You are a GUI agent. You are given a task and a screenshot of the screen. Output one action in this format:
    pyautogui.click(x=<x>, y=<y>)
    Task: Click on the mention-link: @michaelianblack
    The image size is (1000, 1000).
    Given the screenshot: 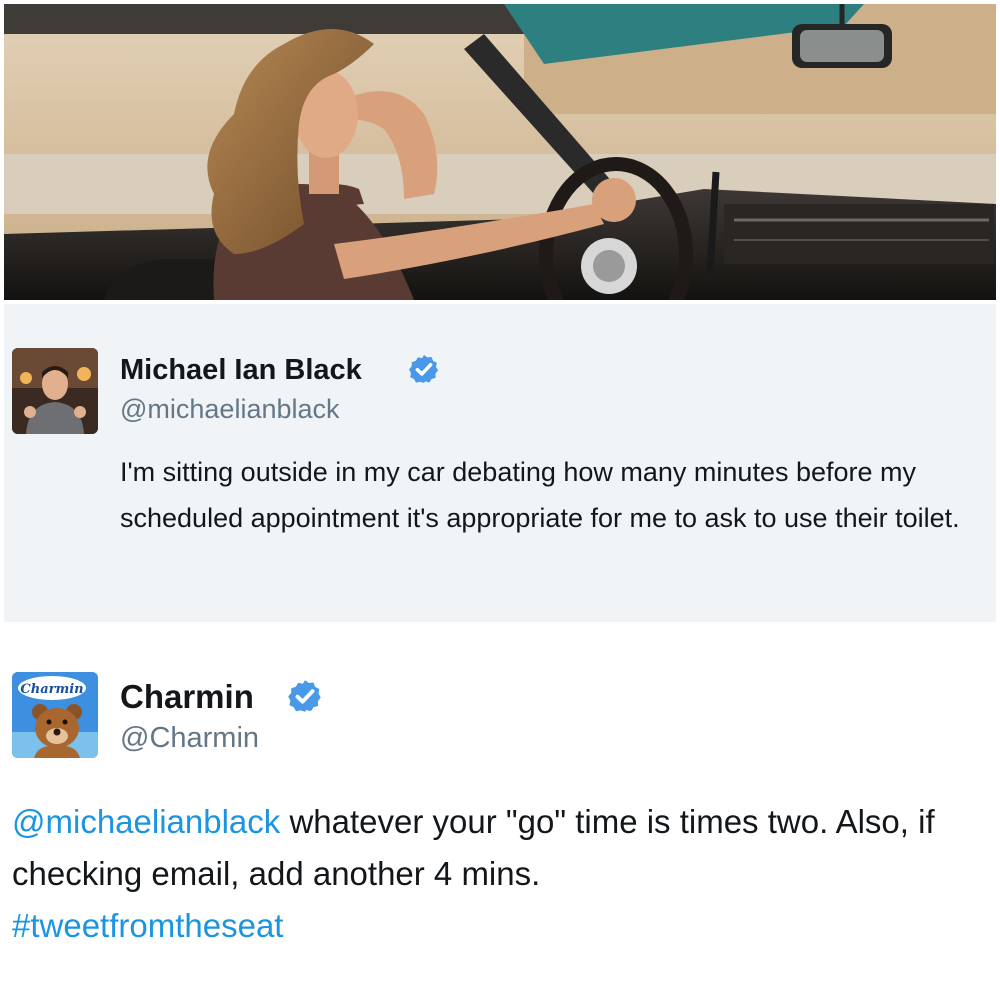 What is the action you would take?
    pyautogui.click(x=146, y=821)
    